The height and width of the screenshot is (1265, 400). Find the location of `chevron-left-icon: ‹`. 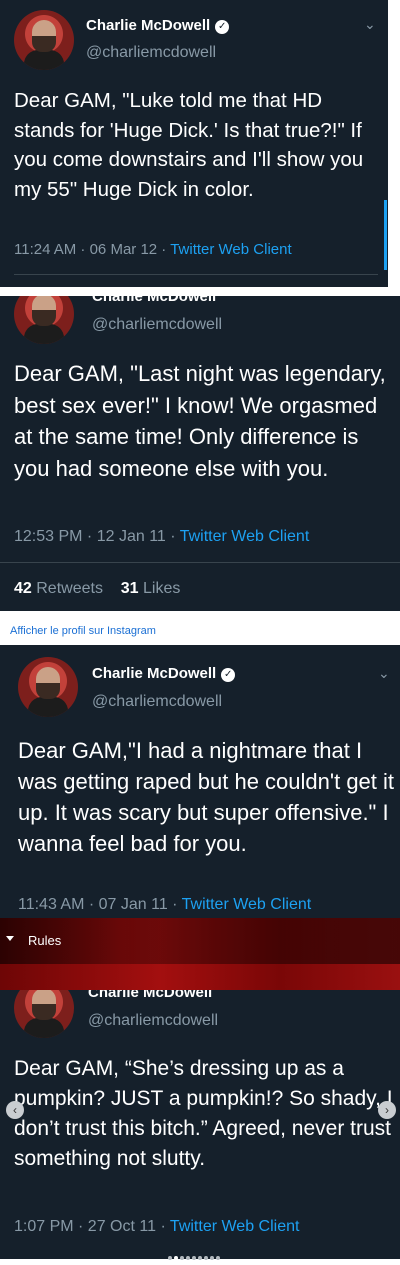

chevron-left-icon: ‹ is located at coordinates (15, 1110).